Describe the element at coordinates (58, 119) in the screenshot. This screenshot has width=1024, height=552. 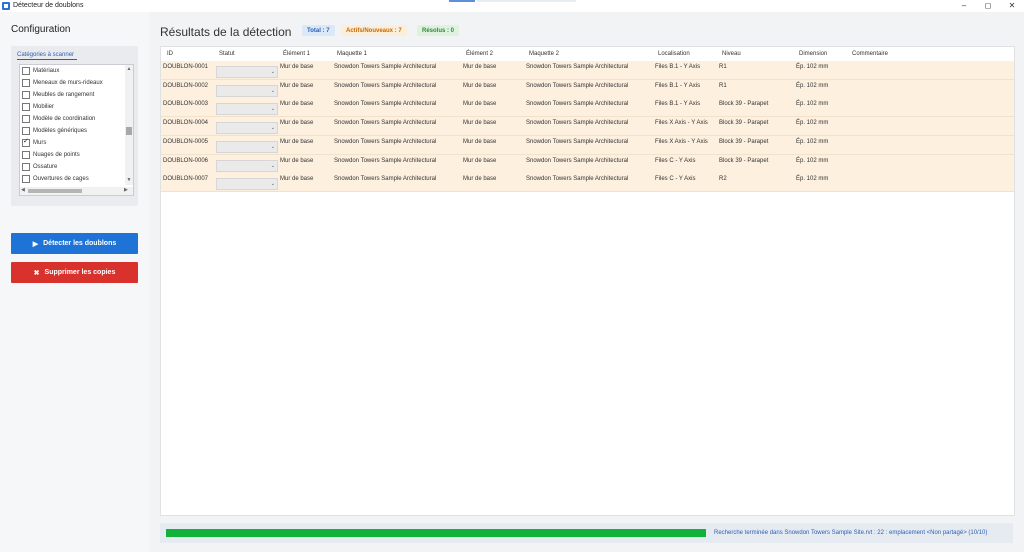
I see `category-item: Modèle de coordination` at that location.